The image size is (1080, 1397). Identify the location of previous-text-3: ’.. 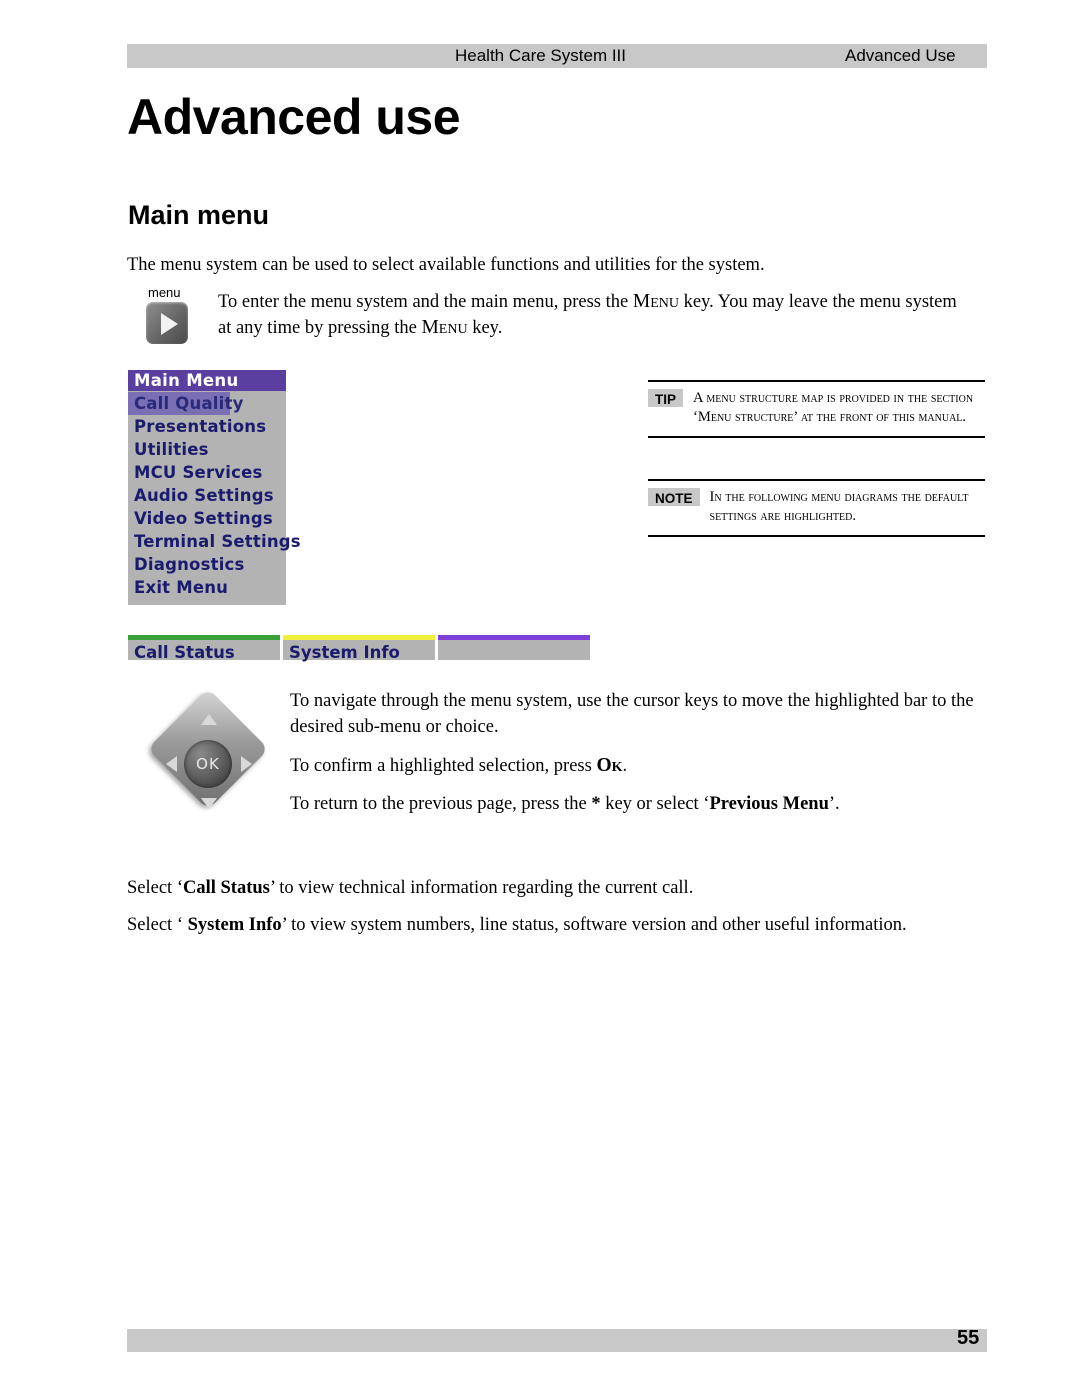
(834, 804).